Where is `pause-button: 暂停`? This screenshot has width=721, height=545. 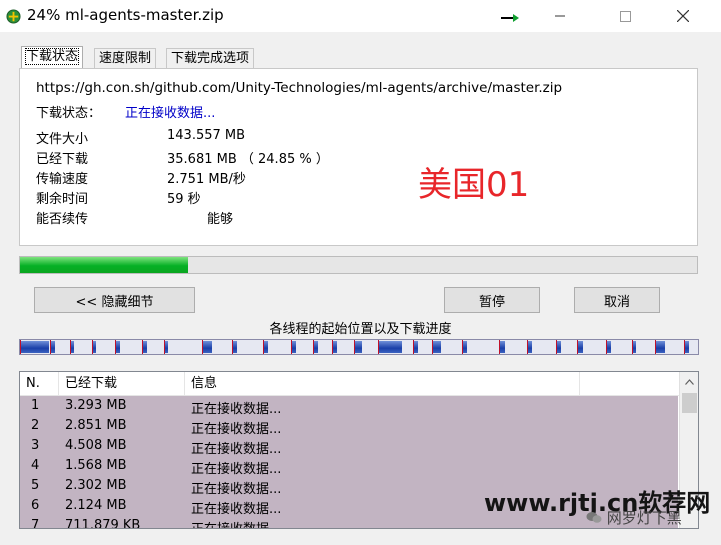
pause-button: 暂停 is located at coordinates (492, 300).